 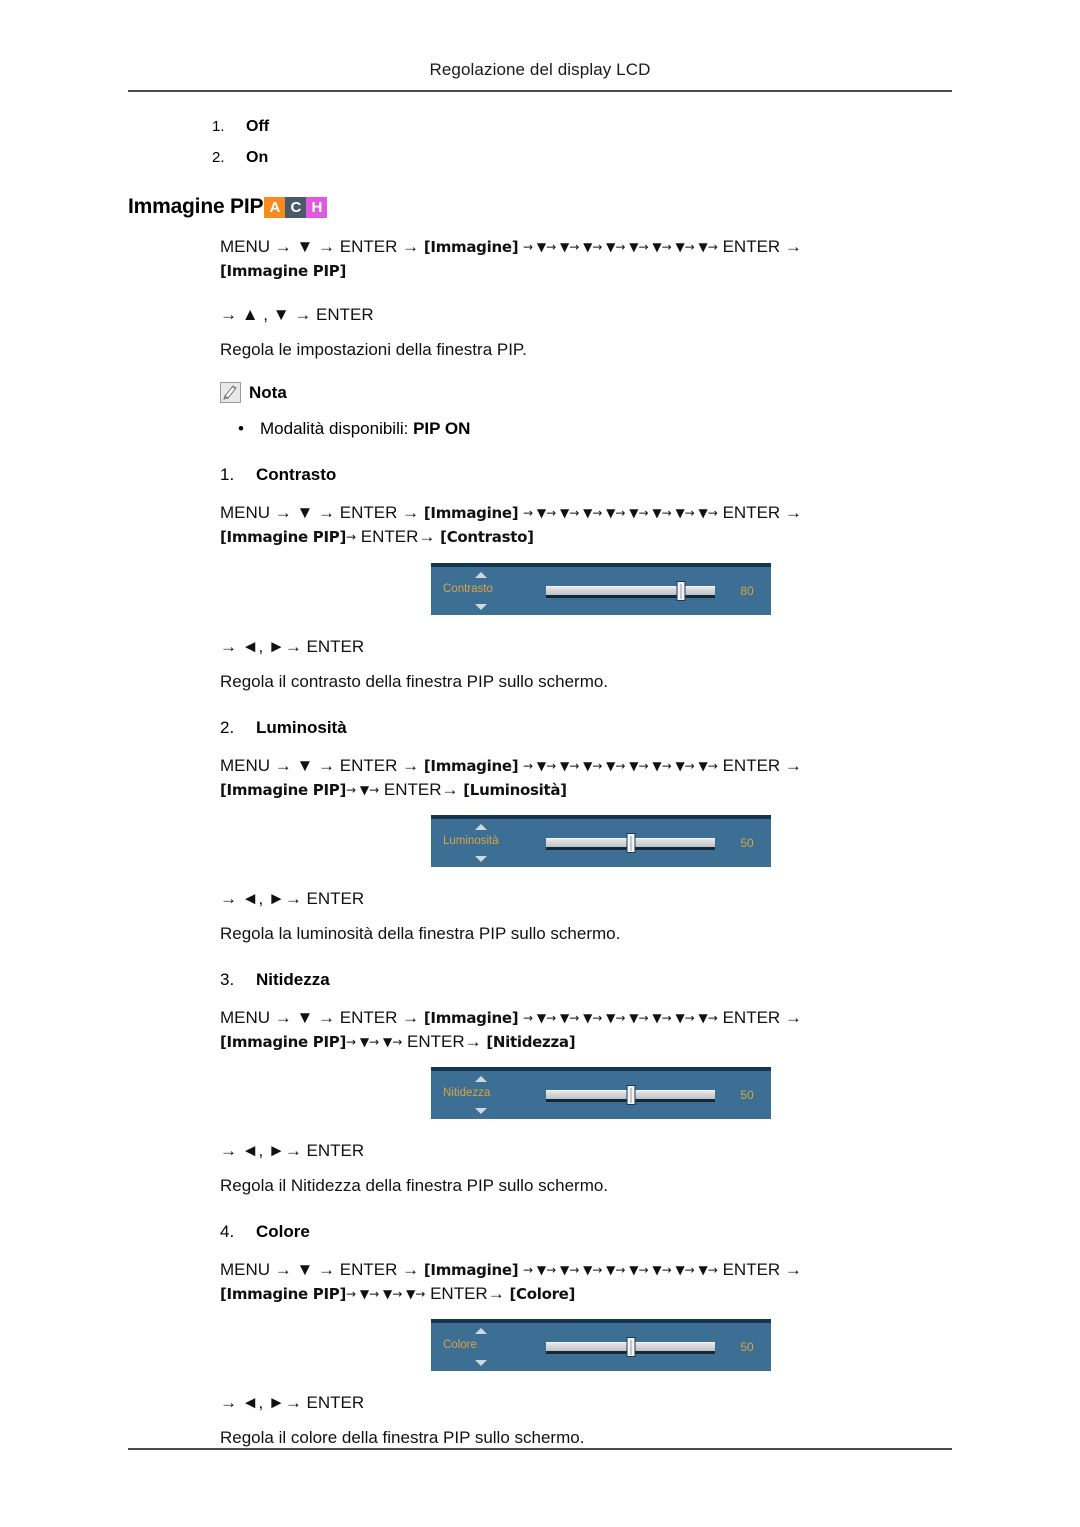 I want to click on sub-label: Contrasto, so click(x=296, y=475).